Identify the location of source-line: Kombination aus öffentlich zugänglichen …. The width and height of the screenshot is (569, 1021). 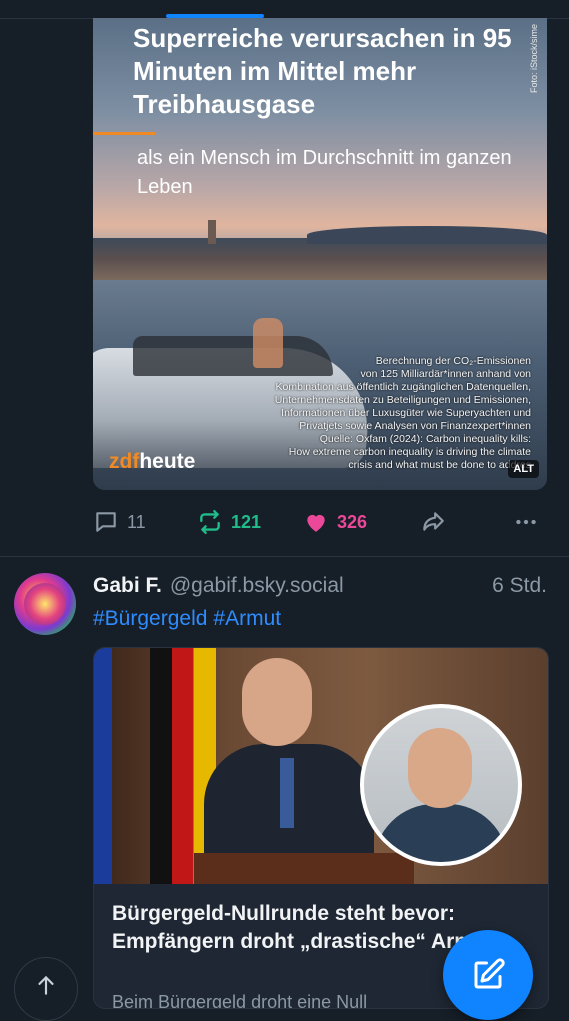
(403, 387).